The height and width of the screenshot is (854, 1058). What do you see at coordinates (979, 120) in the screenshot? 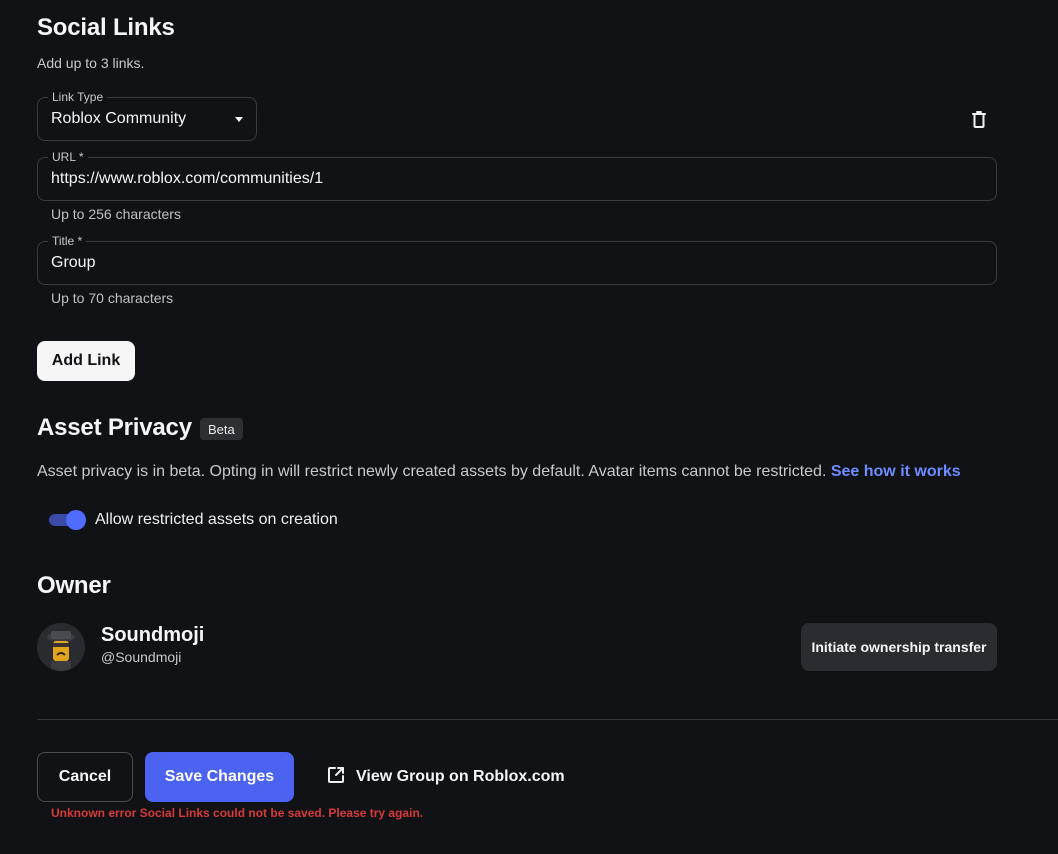
I see `trash-icon` at bounding box center [979, 120].